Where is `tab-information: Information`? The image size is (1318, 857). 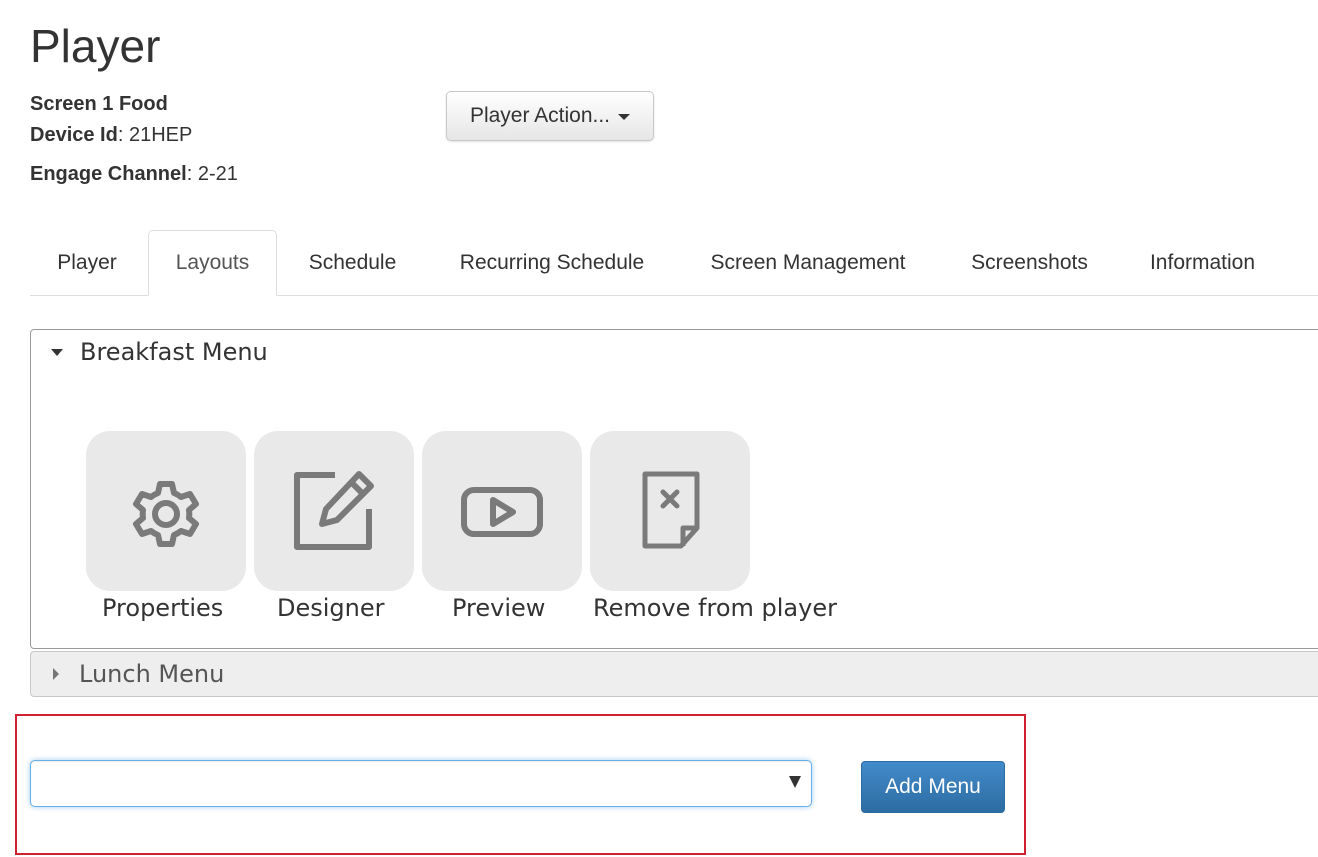 tab-information: Information is located at coordinates (1202, 263).